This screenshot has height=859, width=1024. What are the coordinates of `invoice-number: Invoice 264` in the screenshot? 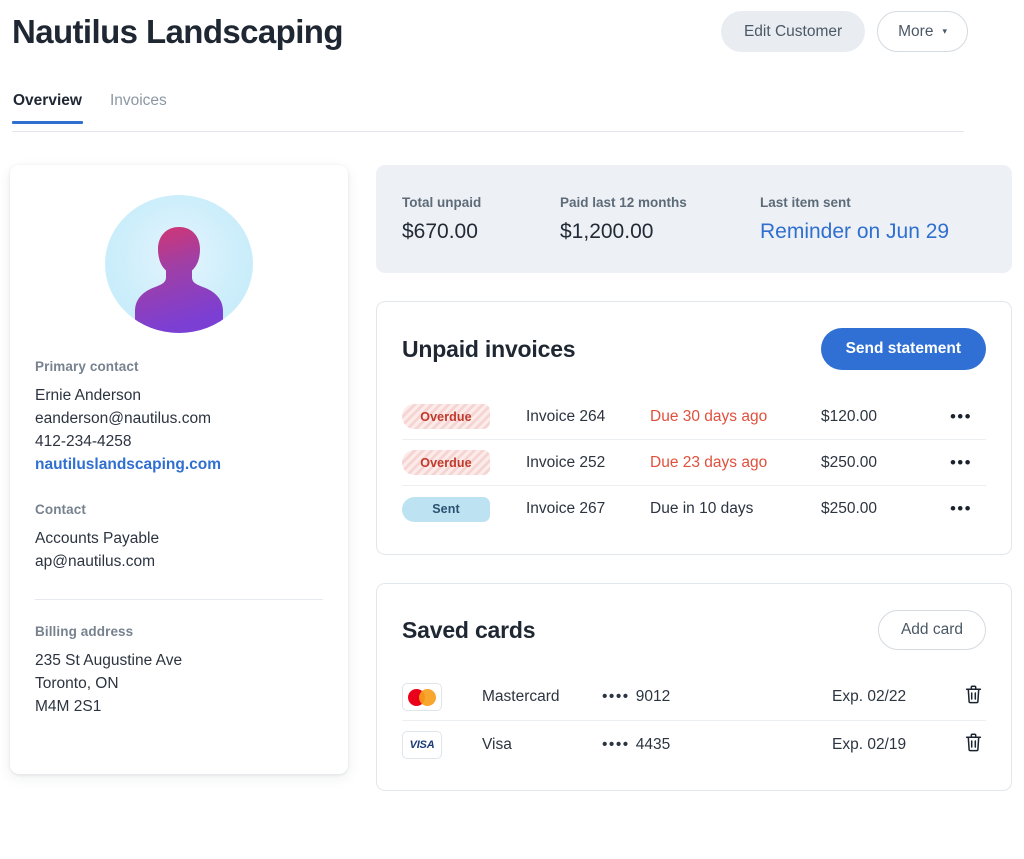 It's located at (566, 416).